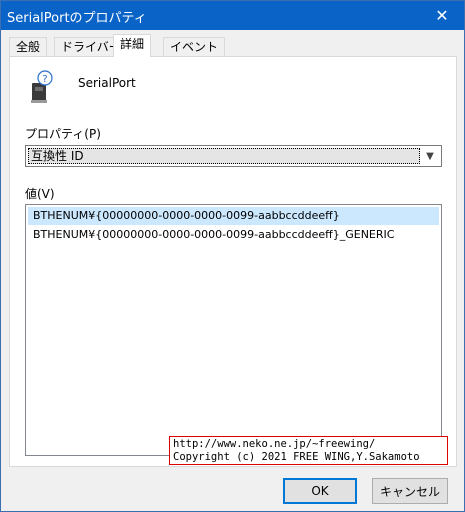  What do you see at coordinates (320, 491) in the screenshot?
I see `ok-button: OK` at bounding box center [320, 491].